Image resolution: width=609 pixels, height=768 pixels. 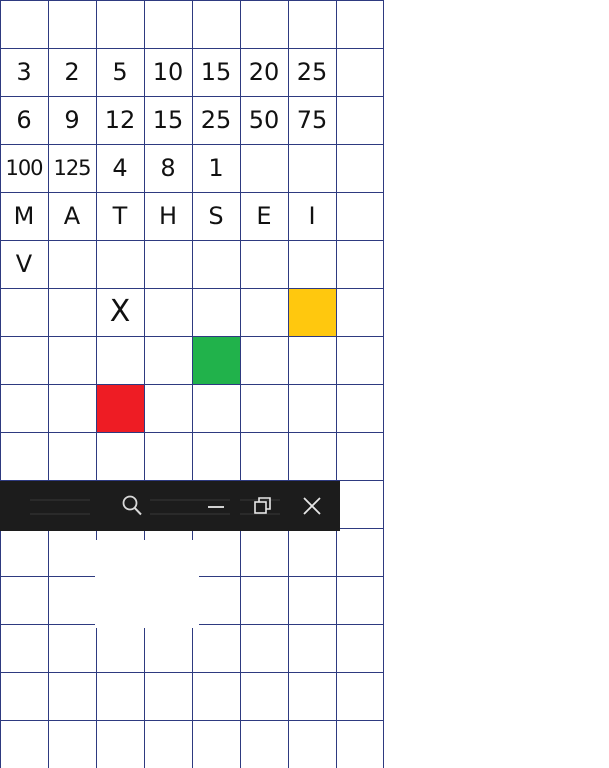 I want to click on search-icon, so click(x=132, y=505).